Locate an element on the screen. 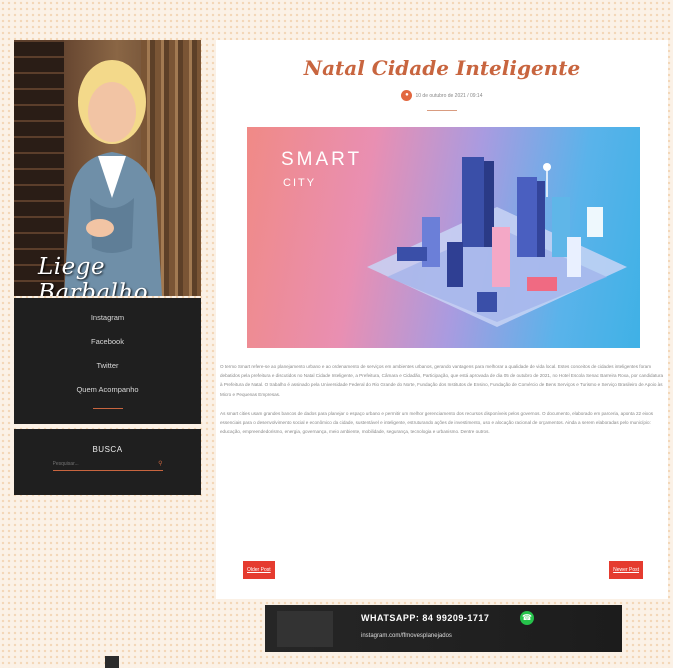  author-avatar-icon: ● is located at coordinates (407, 95).